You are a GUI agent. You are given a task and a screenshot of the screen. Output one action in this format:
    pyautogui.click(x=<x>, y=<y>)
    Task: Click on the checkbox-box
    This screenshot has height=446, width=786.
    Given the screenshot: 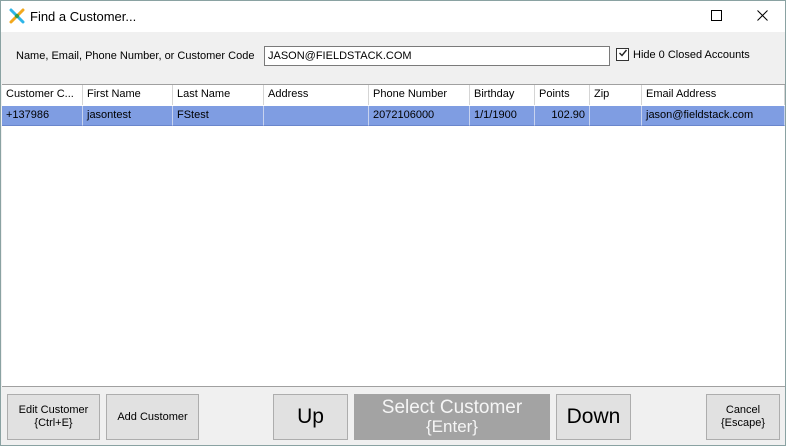 What is the action you would take?
    pyautogui.click(x=622, y=54)
    